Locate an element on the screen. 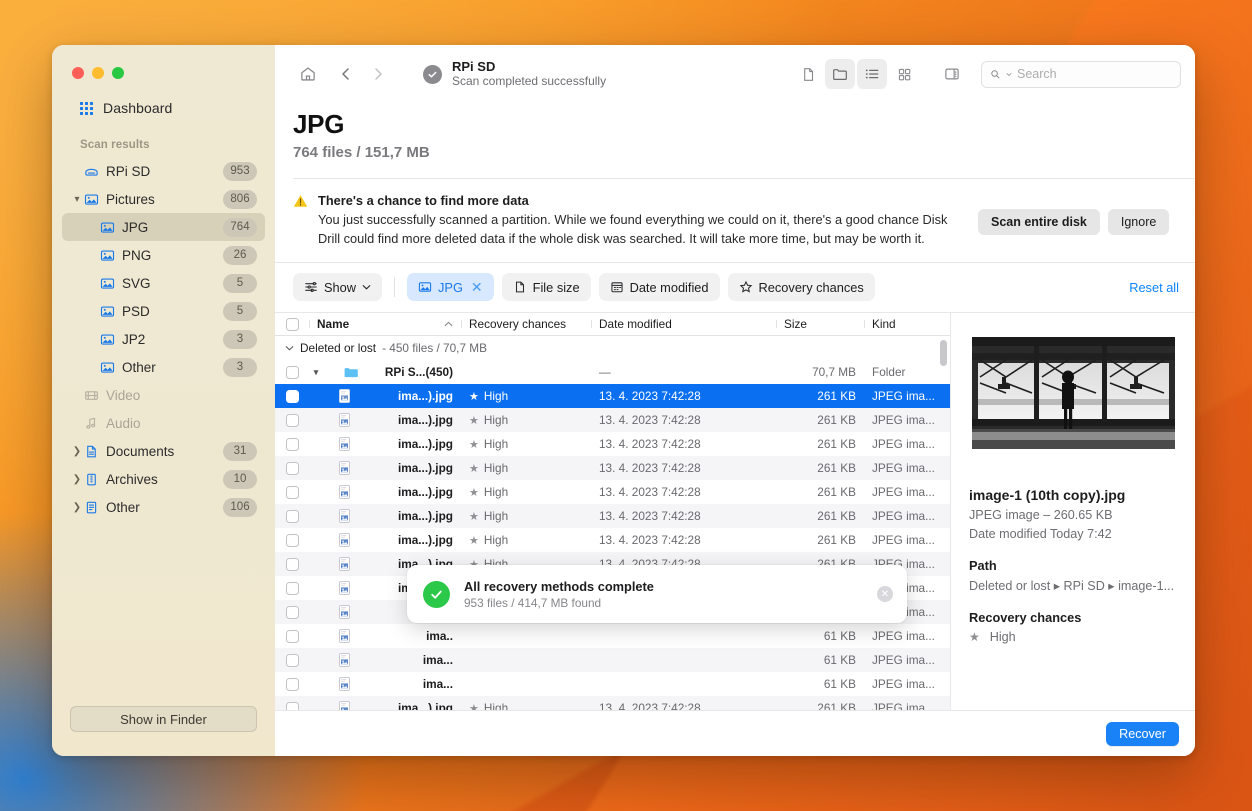  search-input is located at coordinates (1094, 74).